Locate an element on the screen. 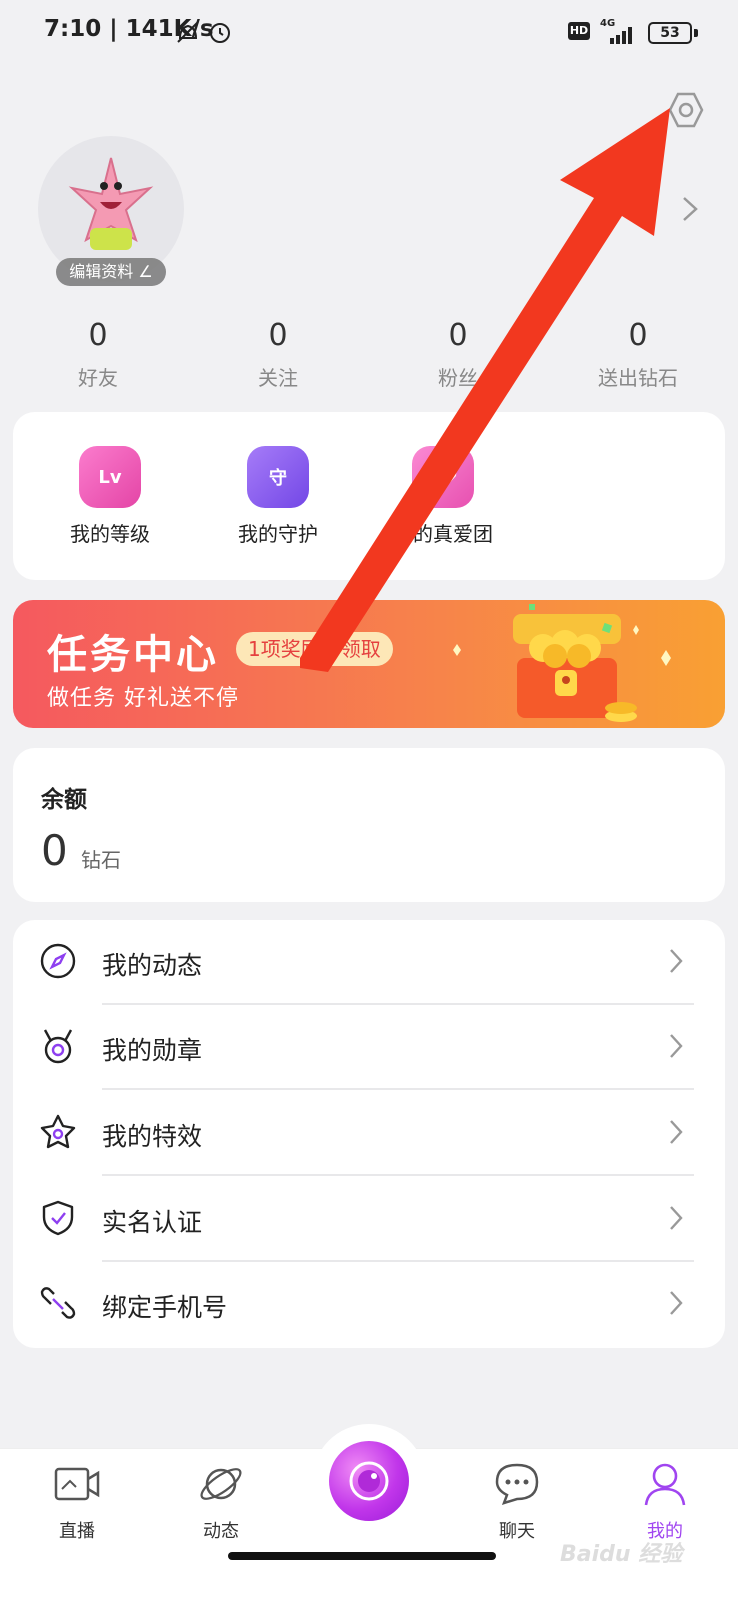 The image size is (738, 1600). feature-label: 我的守护 is located at coordinates (278, 534).